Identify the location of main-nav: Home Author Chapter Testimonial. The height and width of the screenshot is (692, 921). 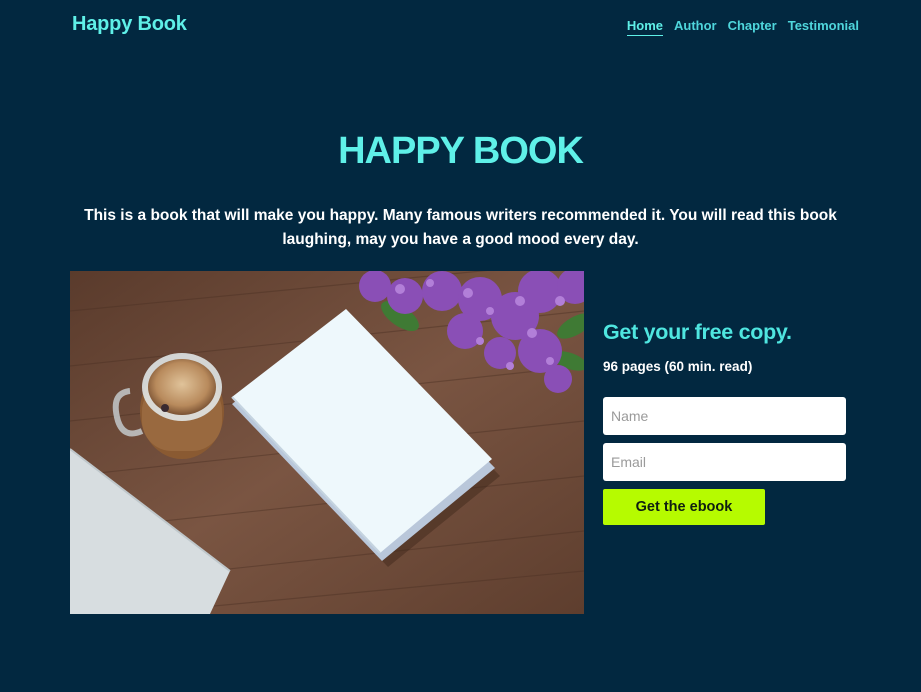
(742, 27).